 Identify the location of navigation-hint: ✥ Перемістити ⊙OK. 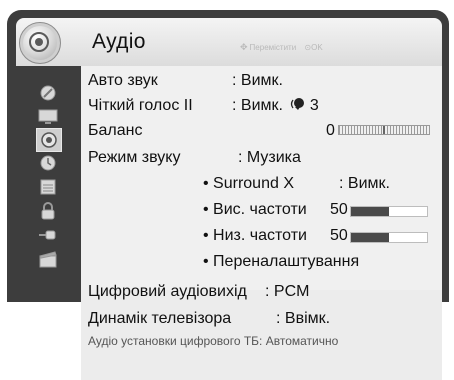
(281, 47).